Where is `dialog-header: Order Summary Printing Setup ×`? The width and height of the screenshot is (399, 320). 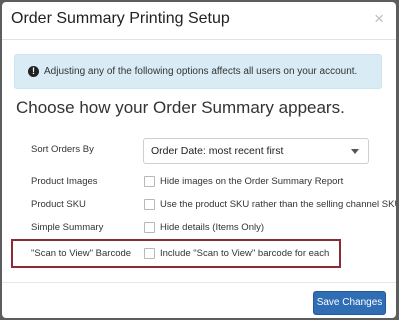 dialog-header: Order Summary Printing Setup × is located at coordinates (199, 21).